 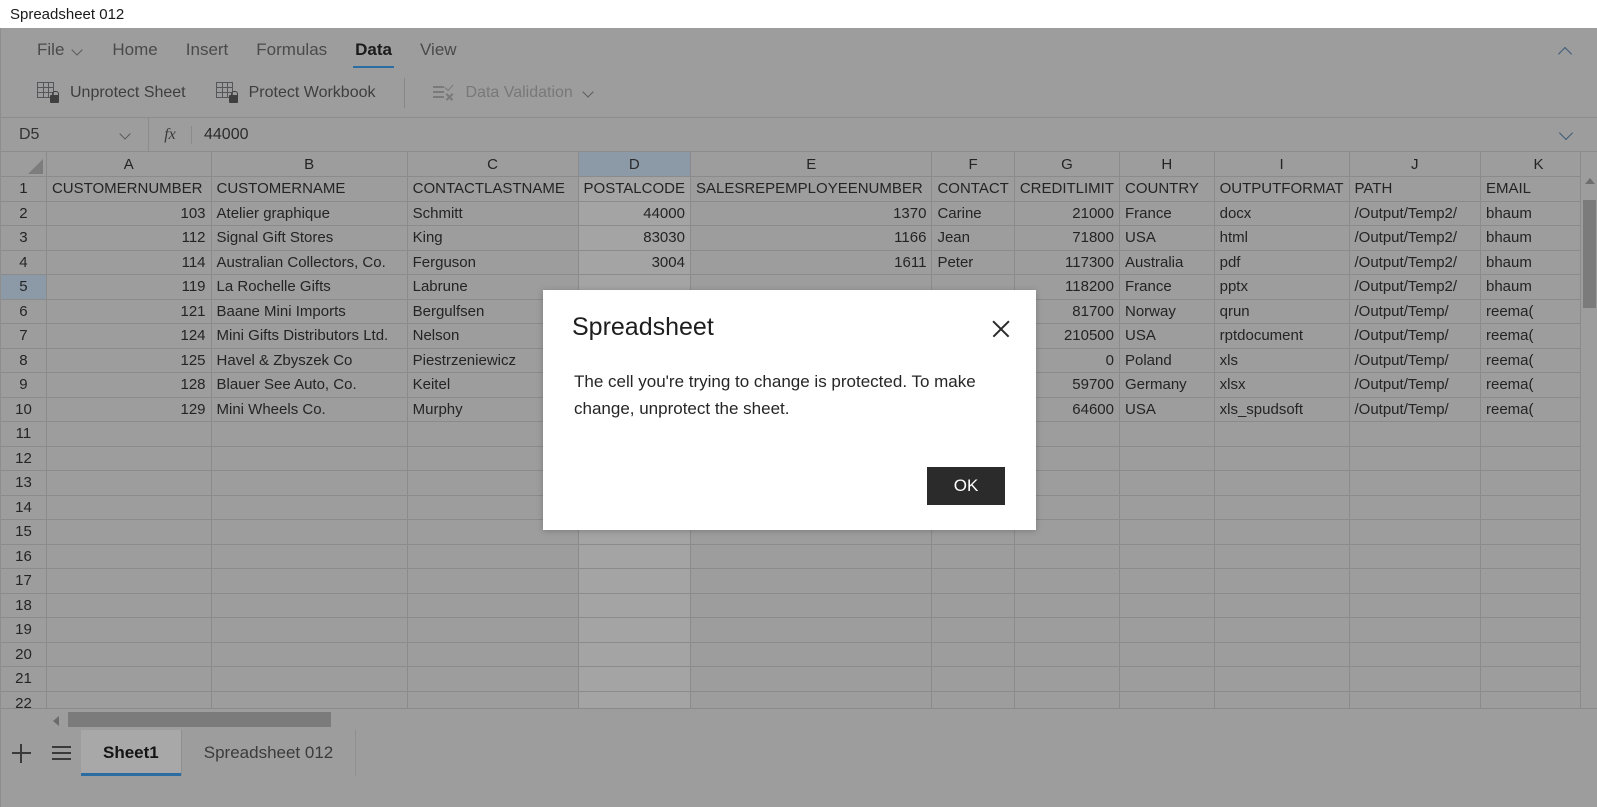 What do you see at coordinates (811, 213) in the screenshot?
I see `cell-E2: 1370` at bounding box center [811, 213].